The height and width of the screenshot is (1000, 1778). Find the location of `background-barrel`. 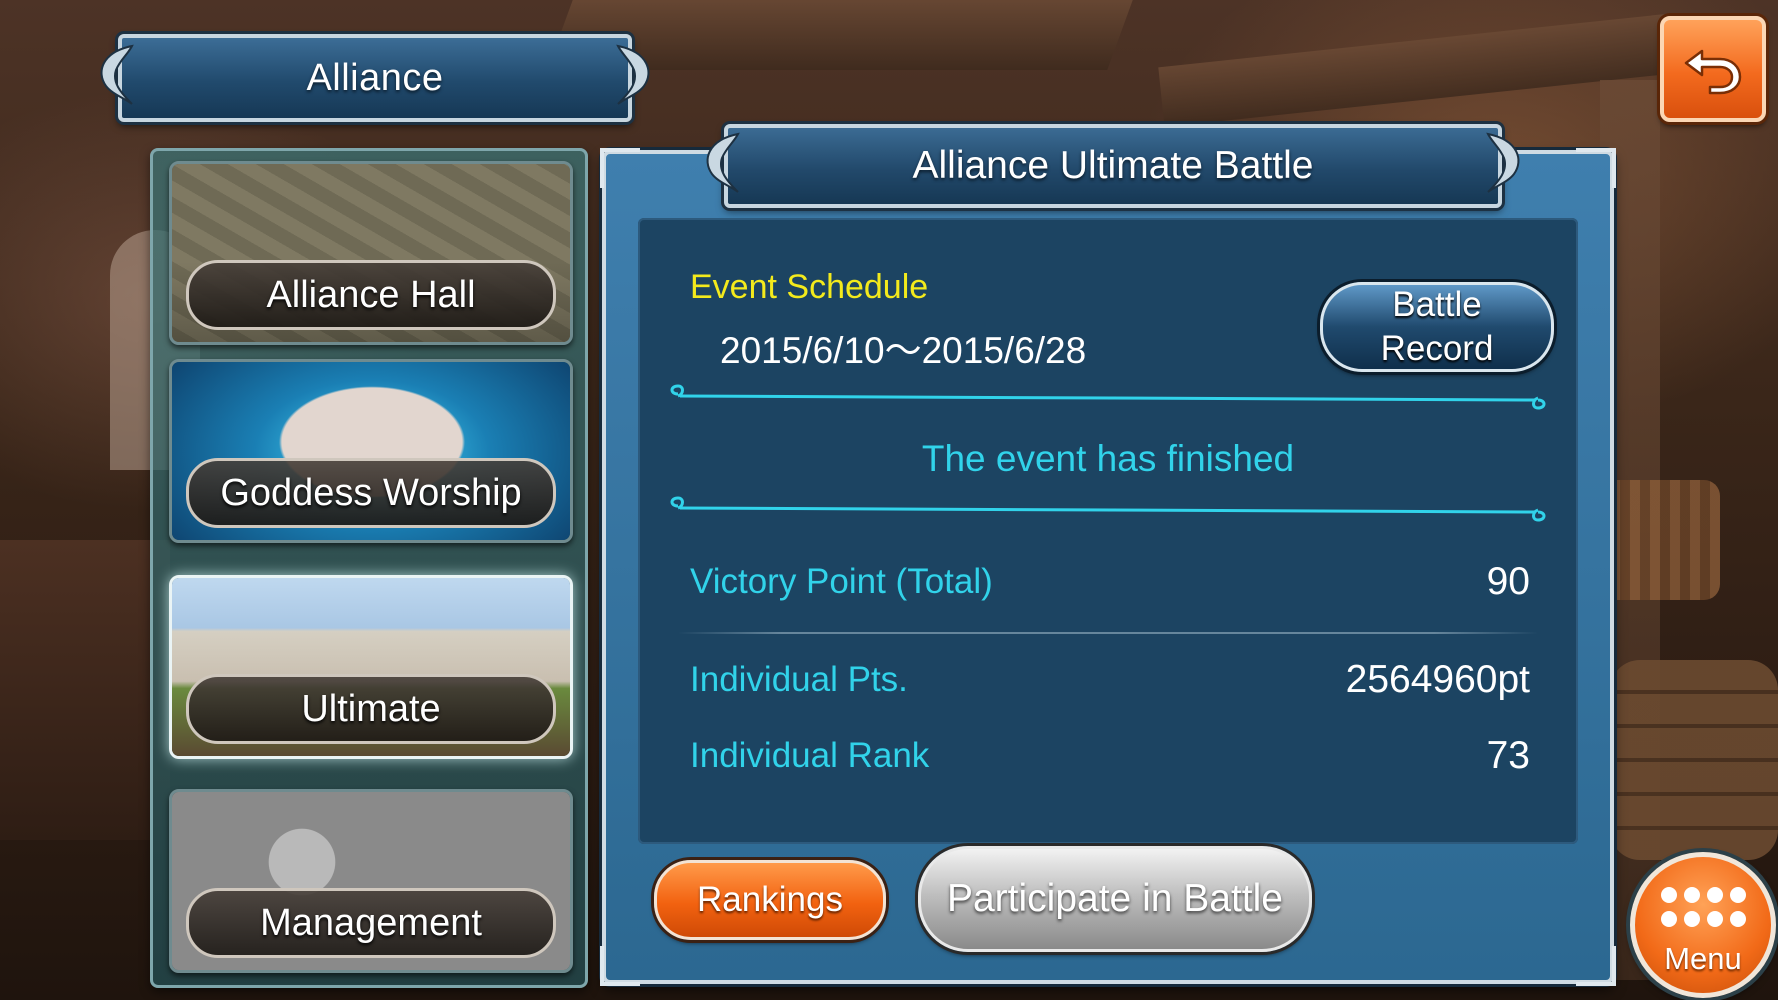

background-barrel is located at coordinates (1694, 760).